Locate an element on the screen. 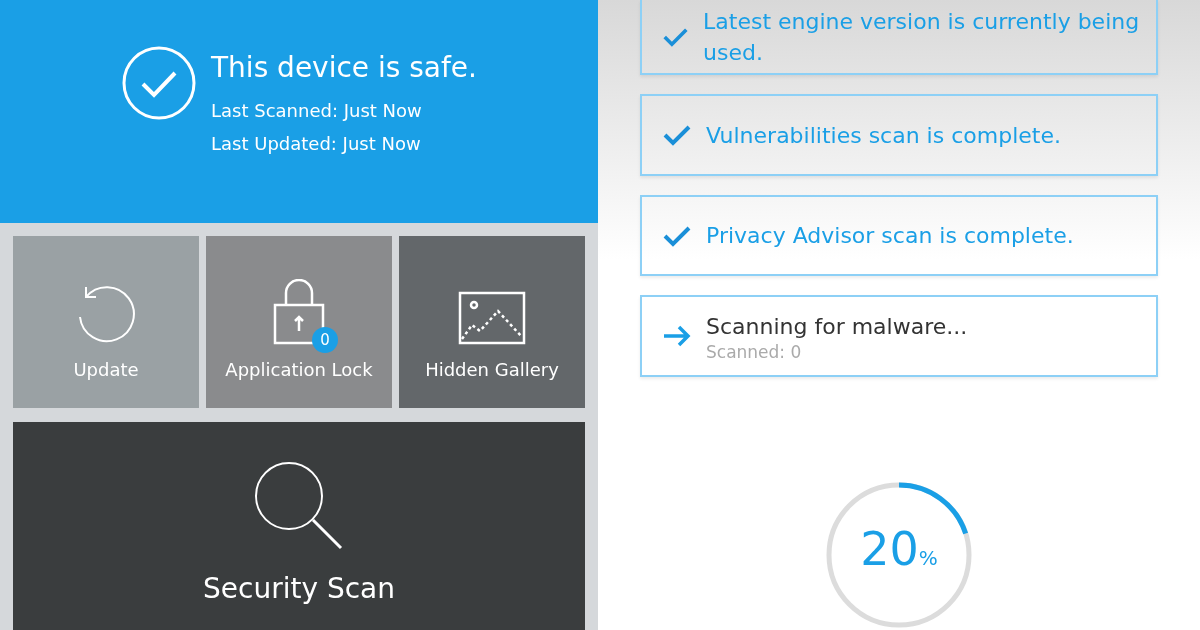 The width and height of the screenshot is (1200, 630). feature-tile: Hidden Gallery is located at coordinates (492, 321).